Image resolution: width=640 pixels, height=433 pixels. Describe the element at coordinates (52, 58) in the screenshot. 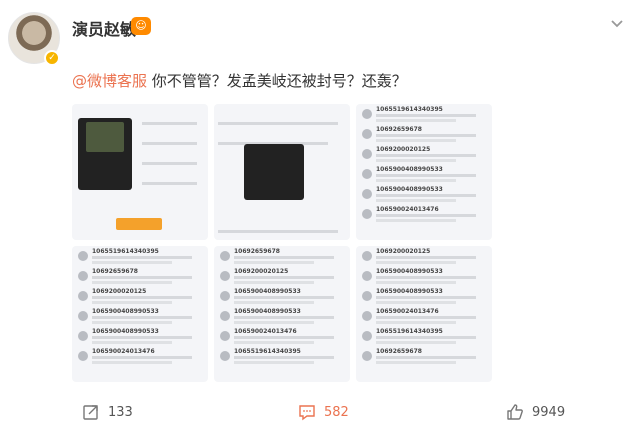

I see `verified-badge-icon: ✓` at that location.